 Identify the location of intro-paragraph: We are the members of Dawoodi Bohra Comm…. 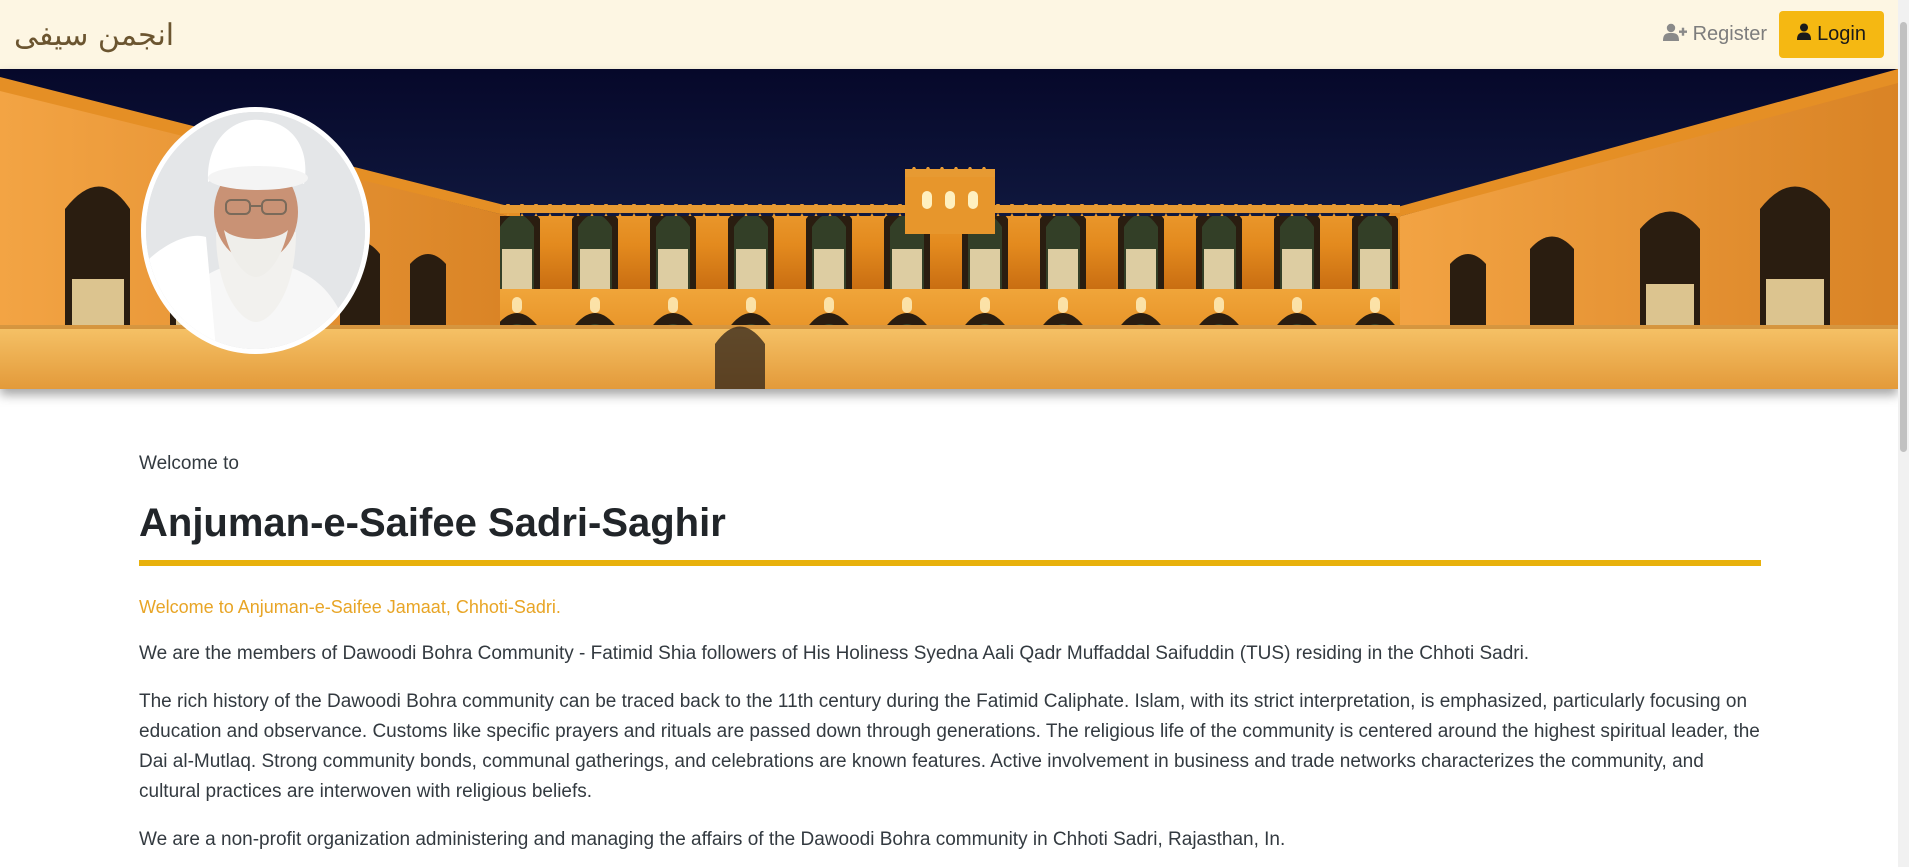
(834, 653).